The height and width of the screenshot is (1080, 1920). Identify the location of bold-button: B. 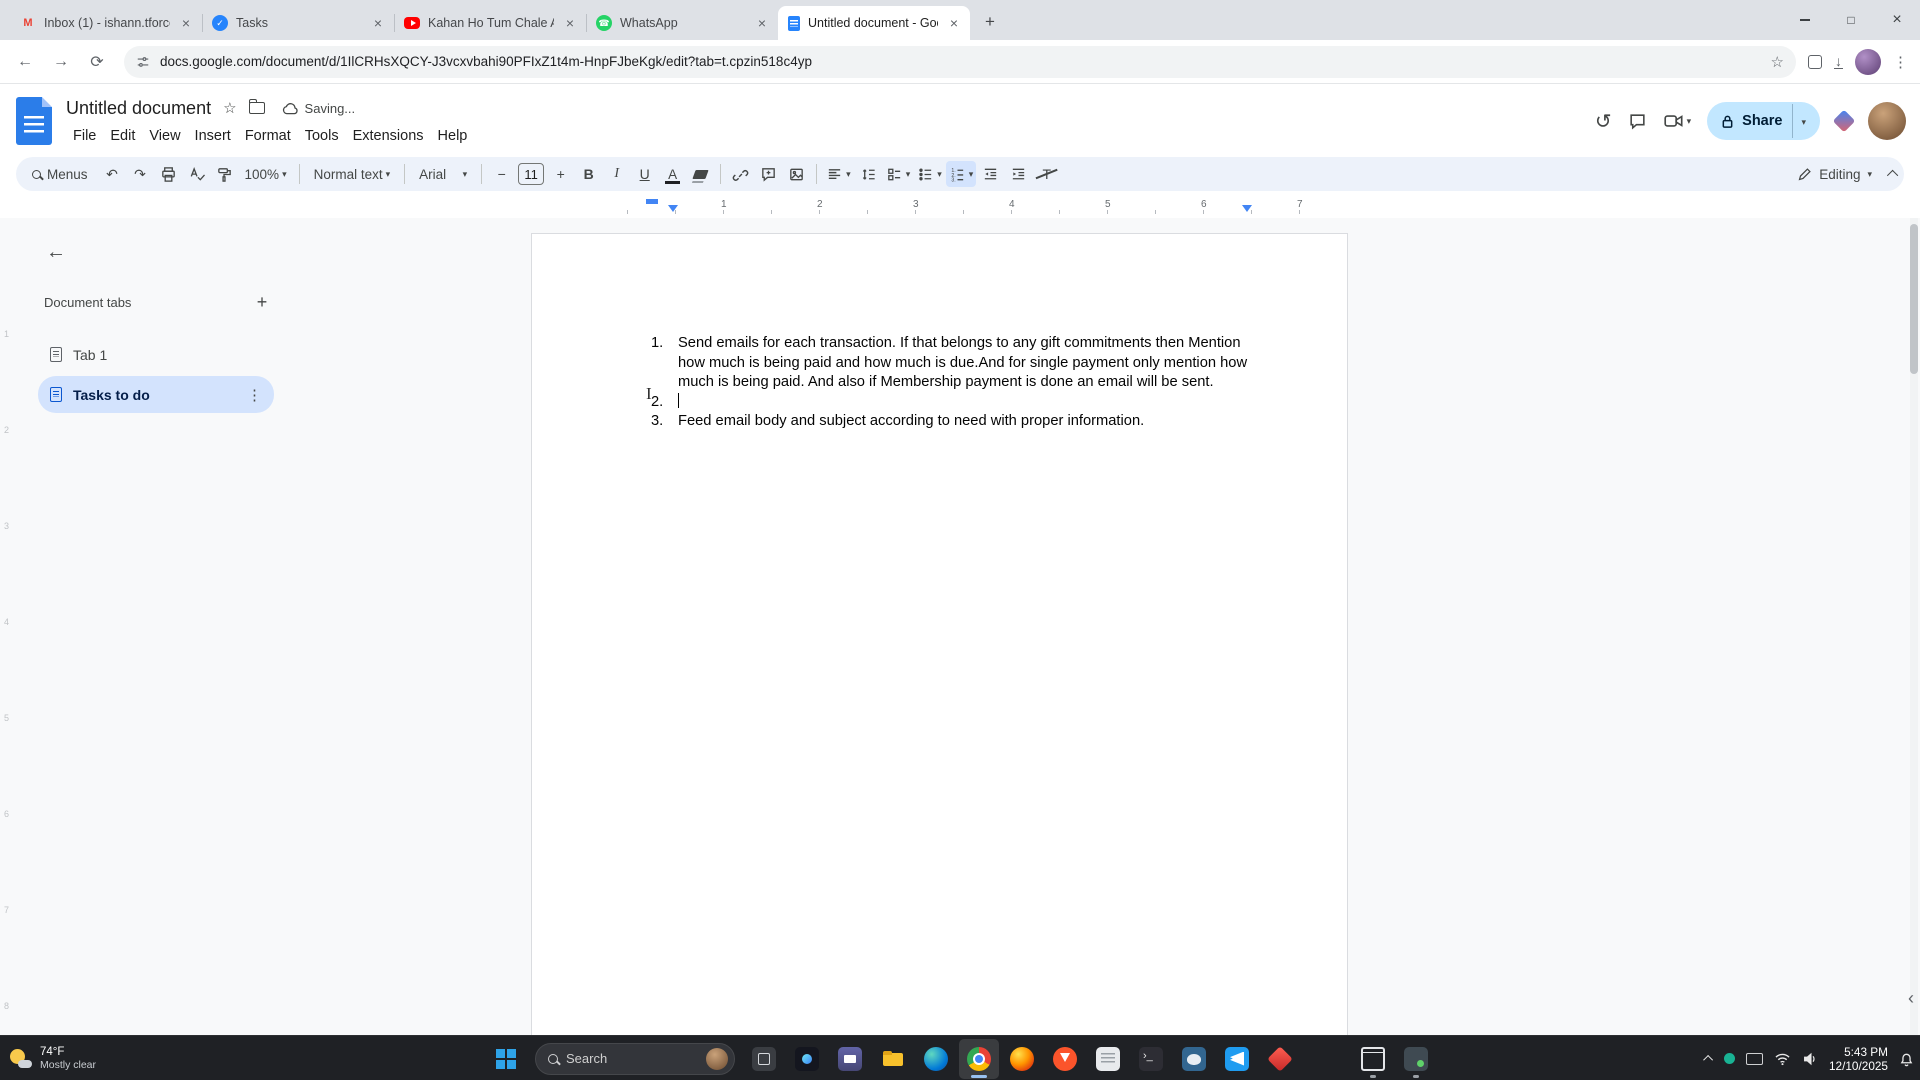
(588, 174).